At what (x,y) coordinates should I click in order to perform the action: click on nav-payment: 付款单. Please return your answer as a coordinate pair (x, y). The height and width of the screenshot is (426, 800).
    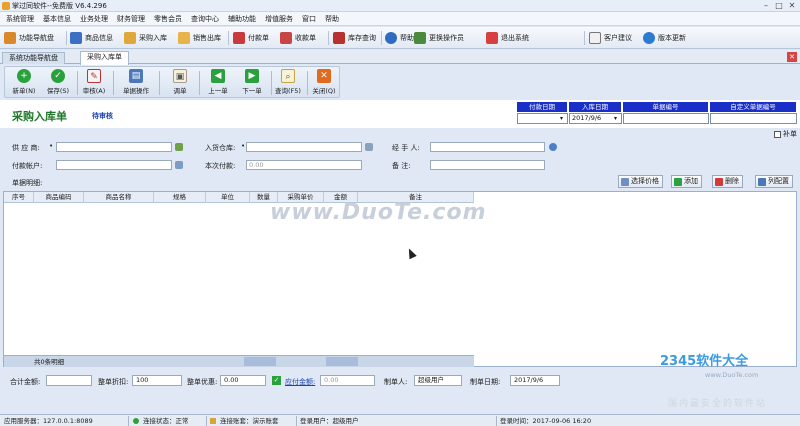
    Looking at the image, I should click on (251, 38).